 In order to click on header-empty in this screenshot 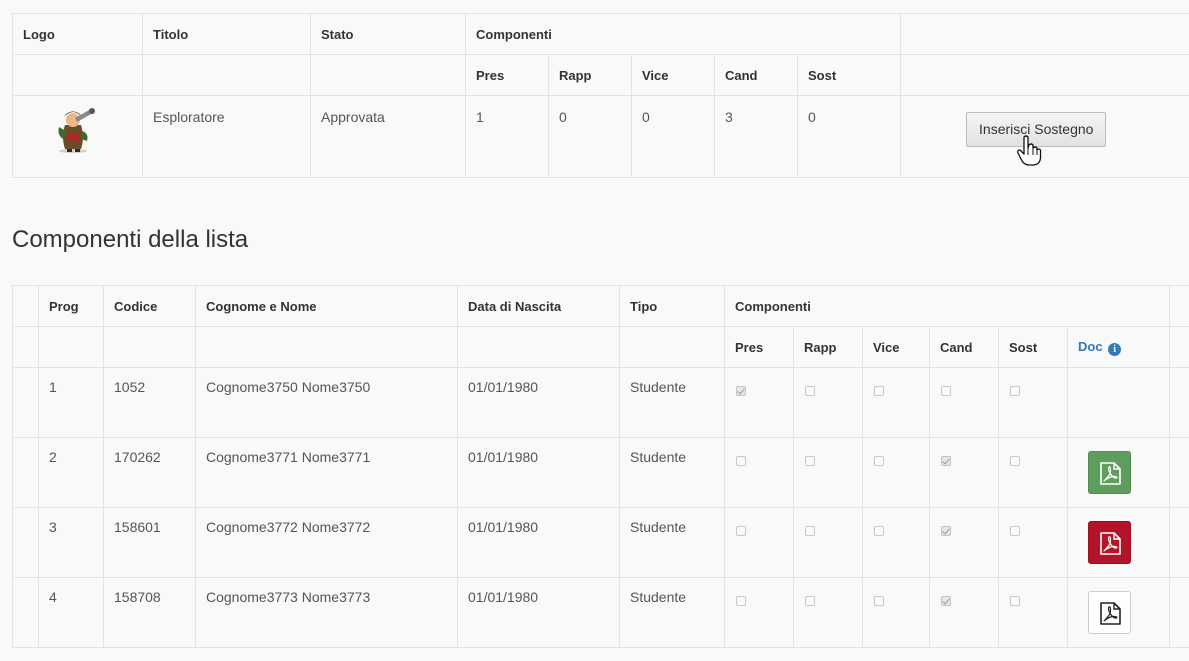, I will do `click(1044, 34)`.